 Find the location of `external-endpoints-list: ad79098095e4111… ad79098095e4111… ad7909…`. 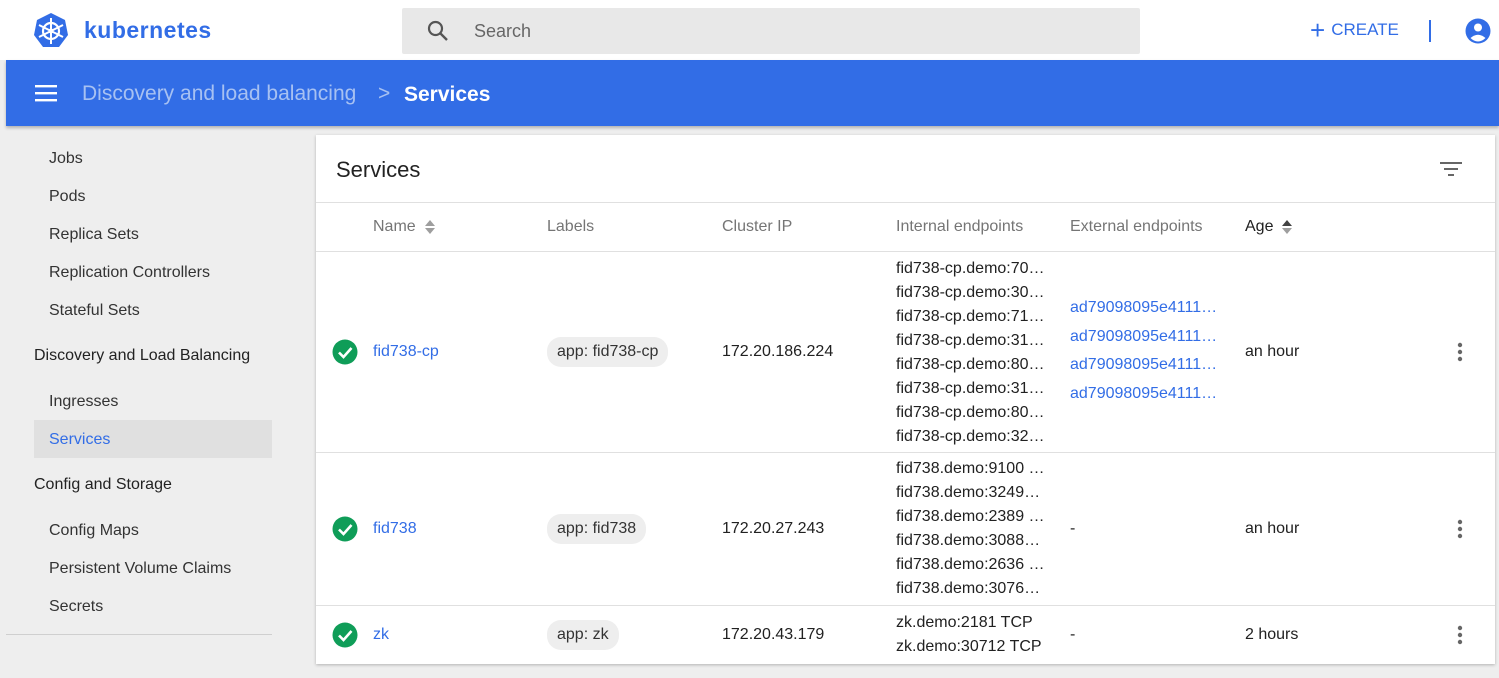

external-endpoints-list: ad79098095e4111… ad79098095e4111… ad7909… is located at coordinates (1149, 351).